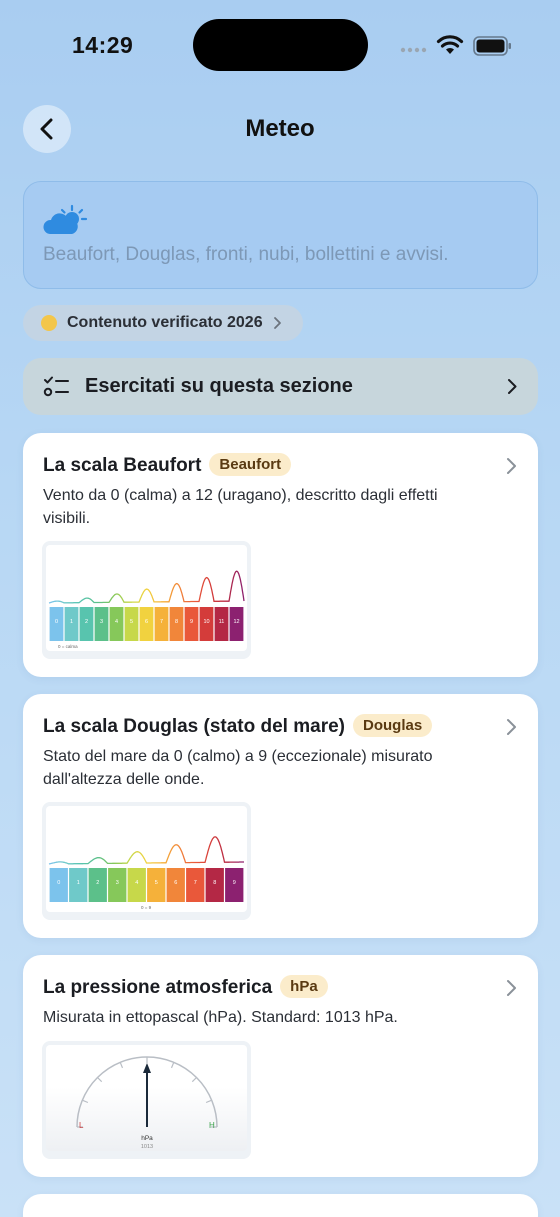 The height and width of the screenshot is (1217, 560). What do you see at coordinates (206, 622) in the screenshot?
I see `scale-block-label: 10` at bounding box center [206, 622].